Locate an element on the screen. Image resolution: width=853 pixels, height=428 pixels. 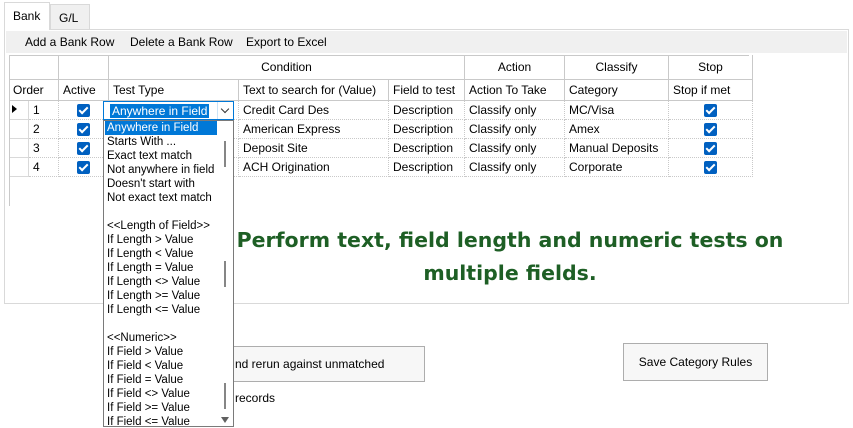
delete-bank-row-menu-item: Delete a Bank Row is located at coordinates (181, 42).